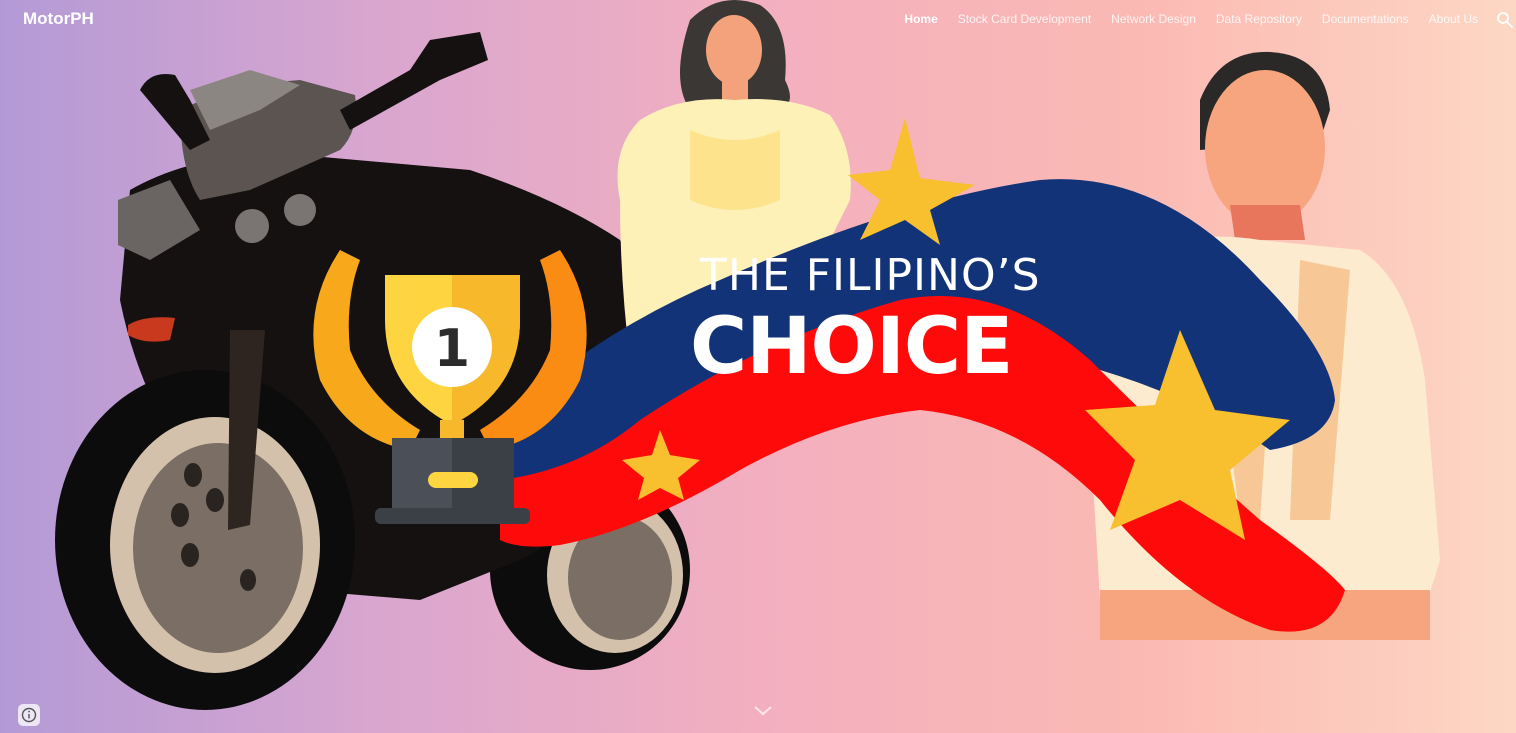 The width and height of the screenshot is (1516, 733). What do you see at coordinates (1259, 19) in the screenshot?
I see `nav-item-data-repository: Data Repository` at bounding box center [1259, 19].